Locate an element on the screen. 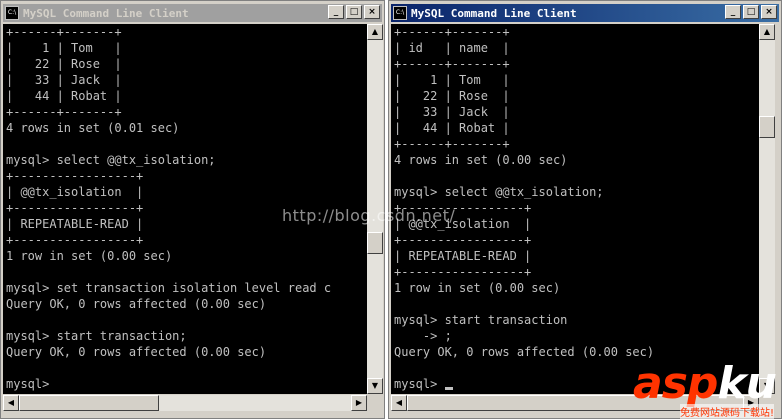 This screenshot has height=419, width=782. console-line: mysql> start transaction; is located at coordinates (96, 336).